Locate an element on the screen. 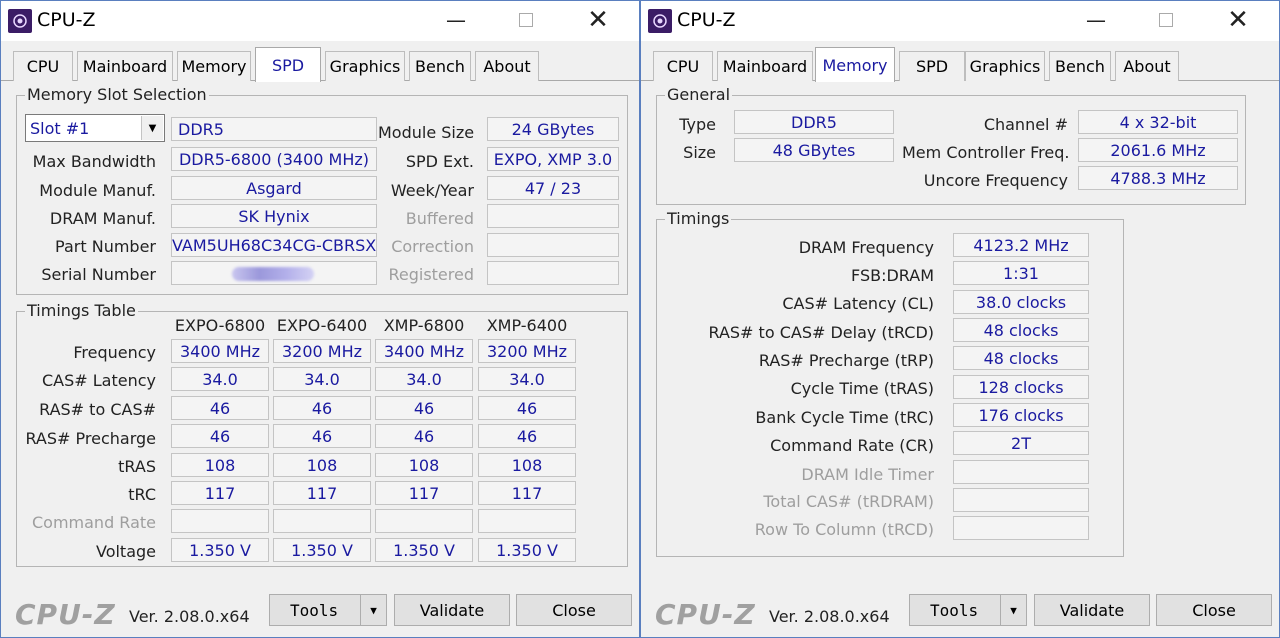 The height and width of the screenshot is (638, 1280). timing-row-label: Voltage is located at coordinates (125, 551).